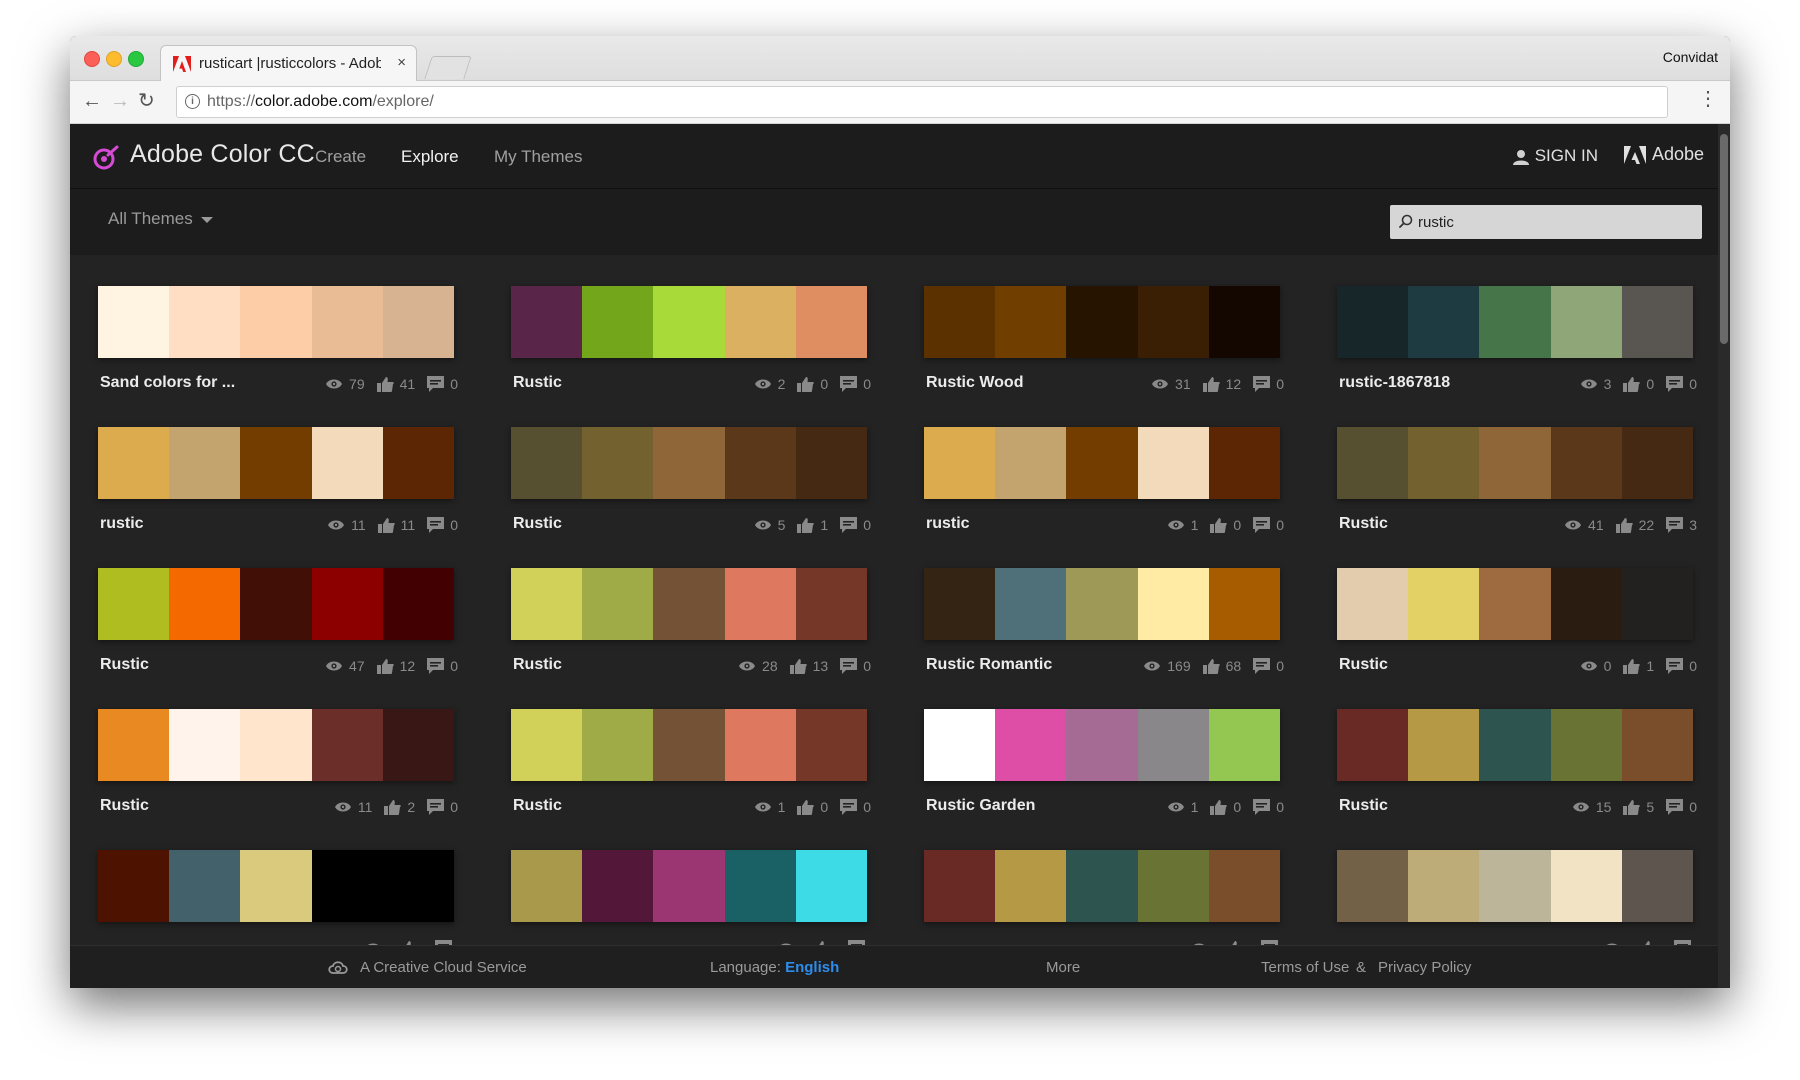 This screenshot has height=1080, width=1800. Describe the element at coordinates (320, 102) in the screenshot. I see `url-text: https://color.adobe.com/explore/` at that location.